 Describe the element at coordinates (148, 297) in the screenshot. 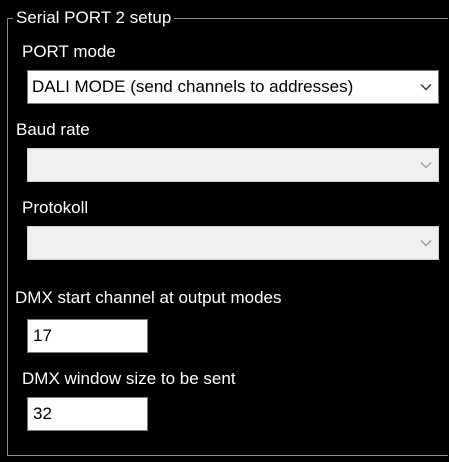

I see `dmx-start-channel-label: DMX start channel at output modes` at that location.